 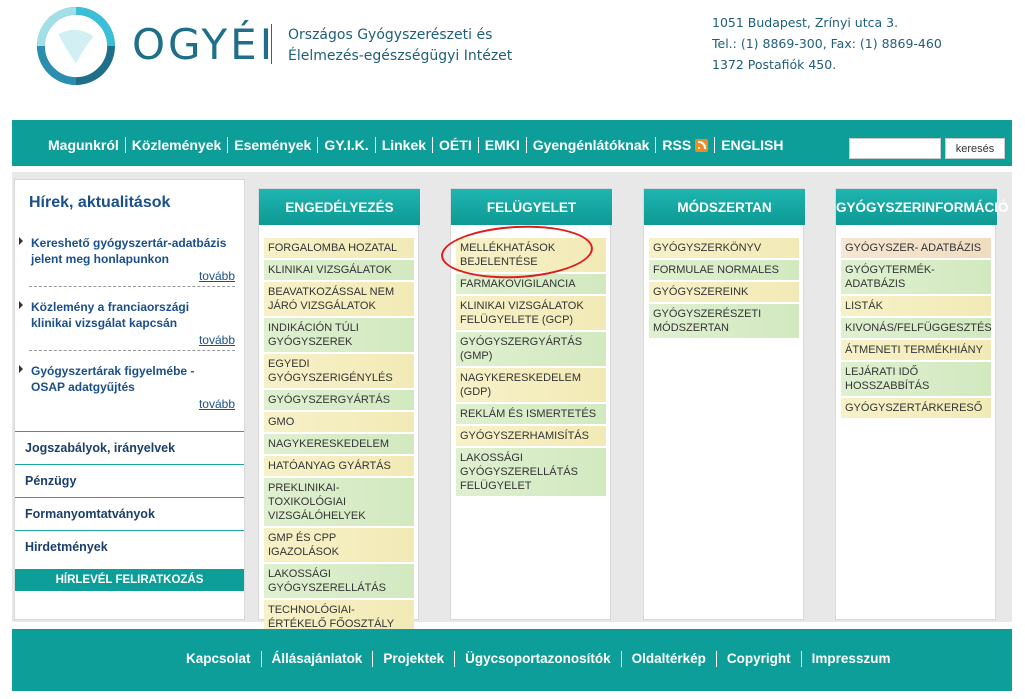 I want to click on column-link: BEAVATKOZÁSSAL NEM JÁRÓ VIZSGÁLATOK, so click(x=339, y=299).